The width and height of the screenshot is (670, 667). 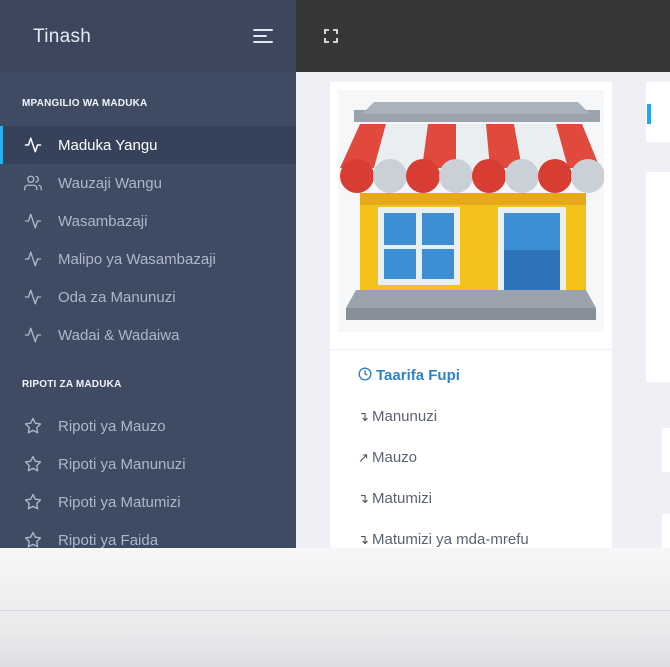 What do you see at coordinates (263, 36) in the screenshot?
I see `menu-toggle-icon` at bounding box center [263, 36].